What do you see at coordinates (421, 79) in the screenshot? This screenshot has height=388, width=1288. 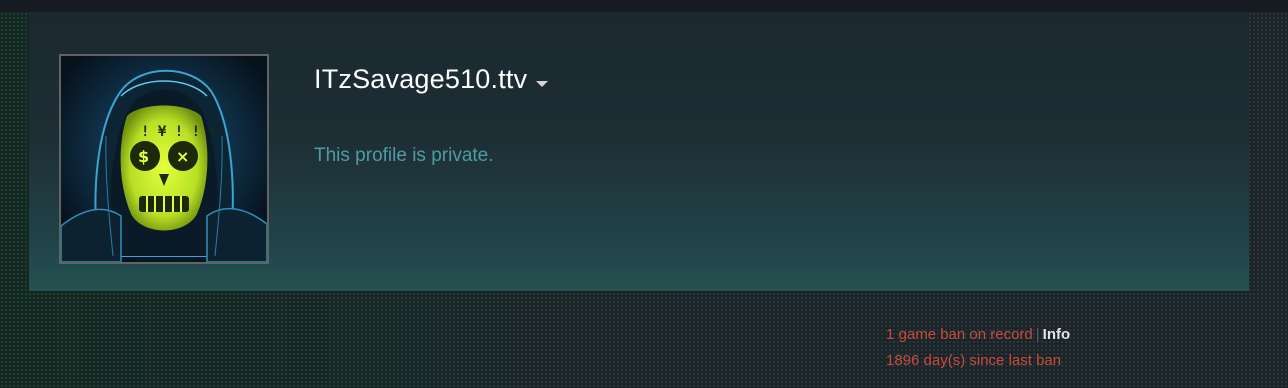 I see `persona-name: ITzSavage510.ttv` at bounding box center [421, 79].